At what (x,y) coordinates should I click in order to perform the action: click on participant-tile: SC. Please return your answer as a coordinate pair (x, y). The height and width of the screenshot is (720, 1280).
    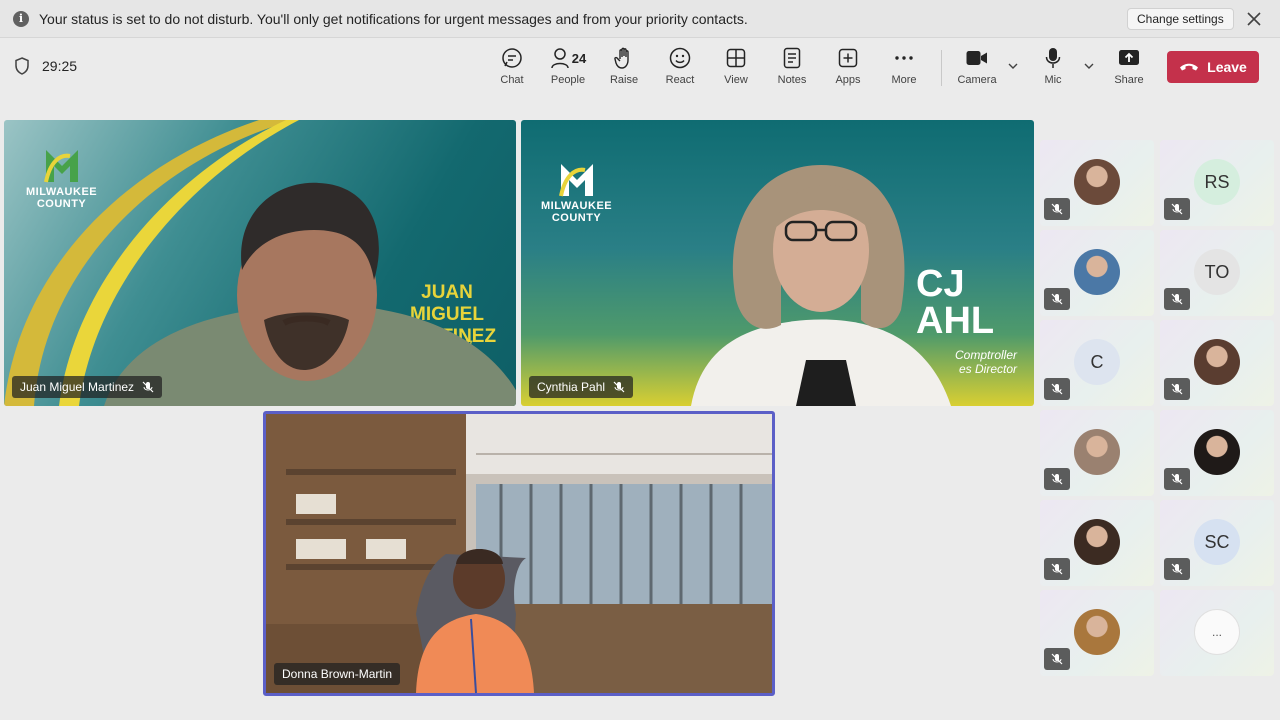
    Looking at the image, I should click on (1217, 543).